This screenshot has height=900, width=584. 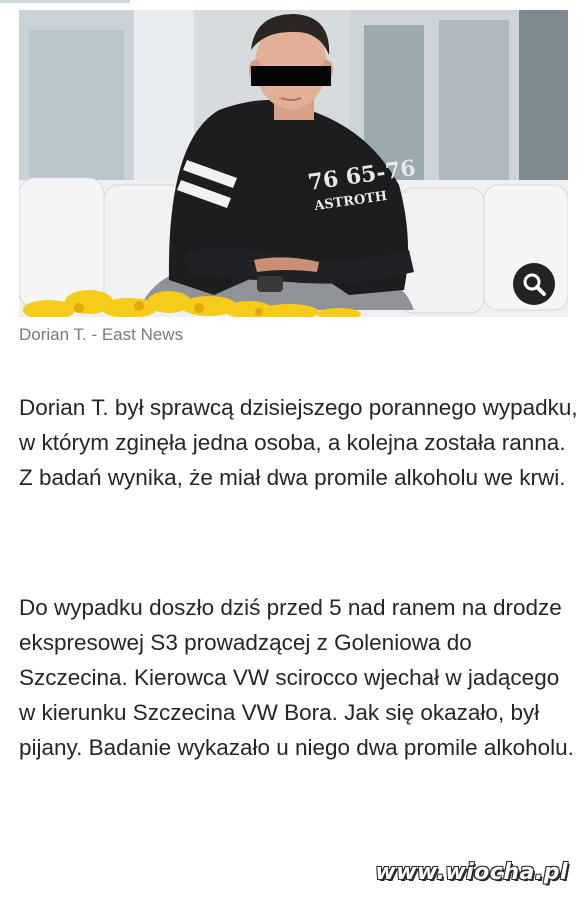 I want to click on top-bar-accent, so click(x=65, y=1).